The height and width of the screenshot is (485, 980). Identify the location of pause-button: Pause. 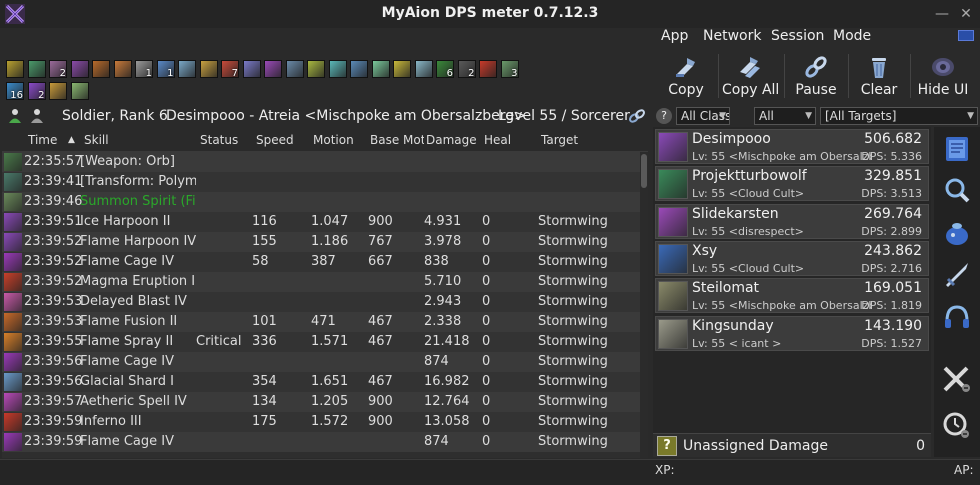
(816, 76).